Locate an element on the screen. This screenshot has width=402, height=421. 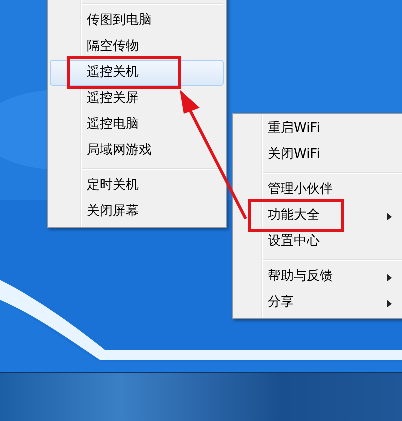
menu-item: 遥控电脑 is located at coordinates (137, 125).